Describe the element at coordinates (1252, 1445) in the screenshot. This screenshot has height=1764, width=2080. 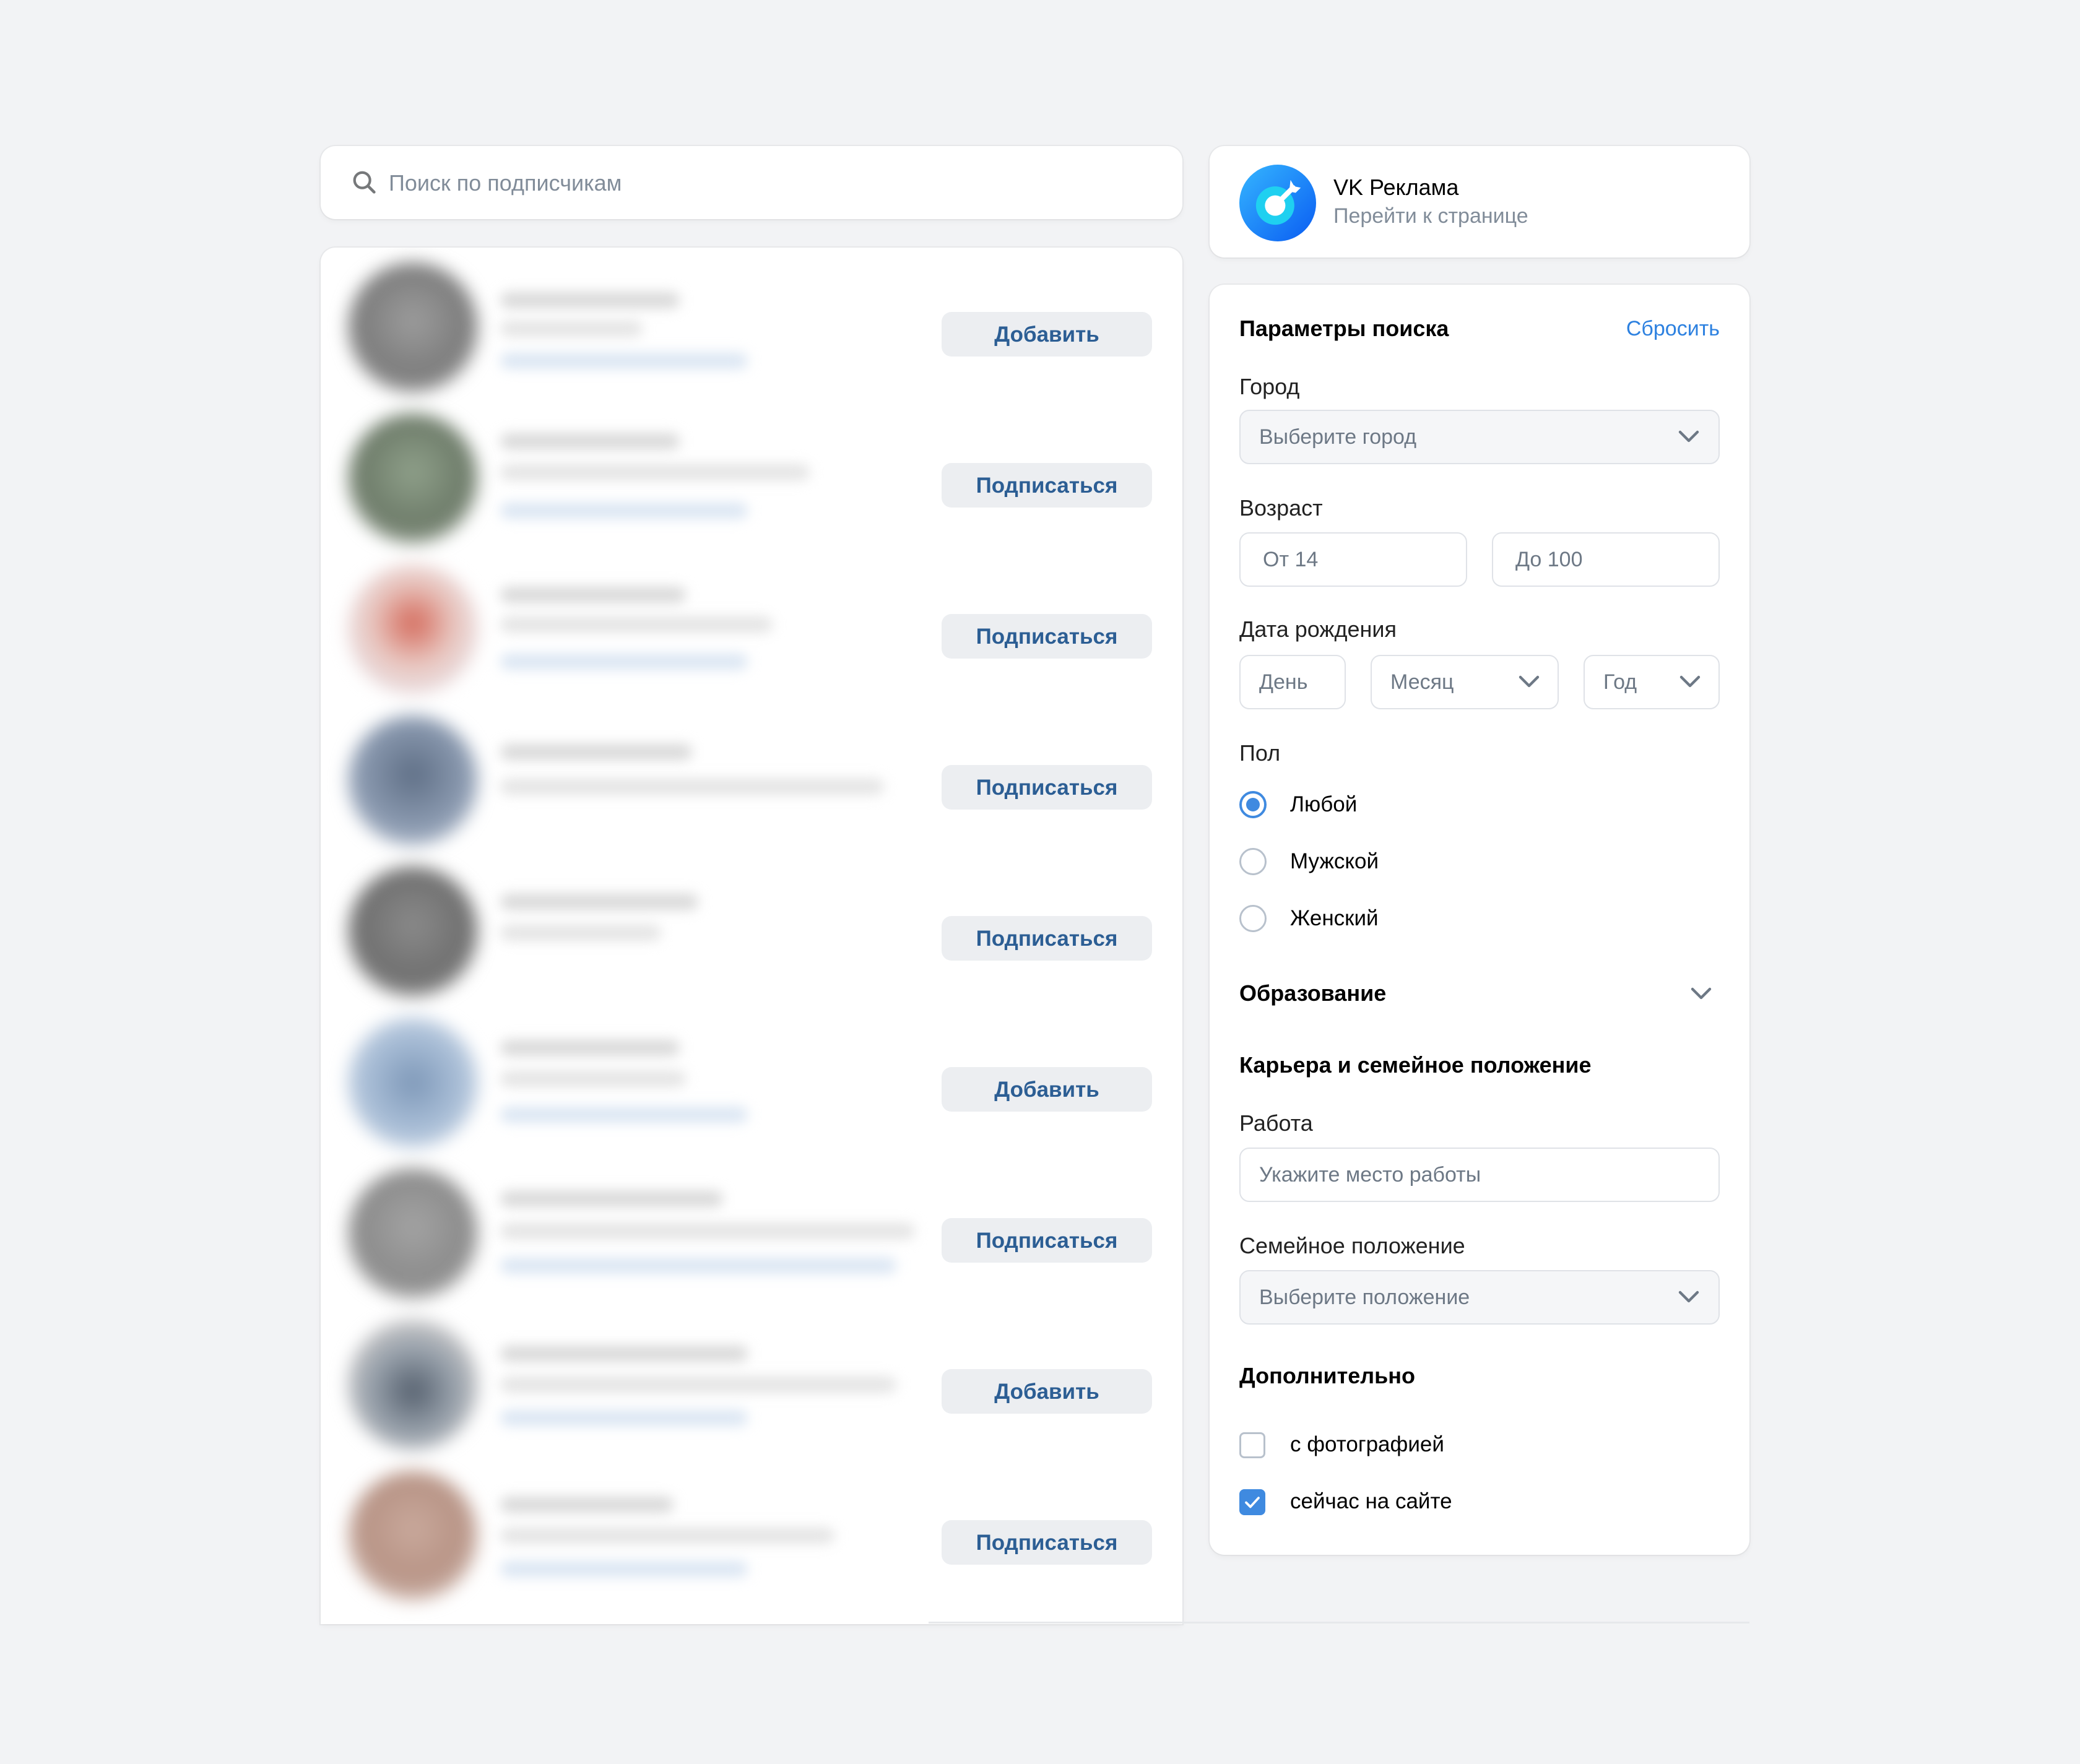
I see `with-photo-checkbox` at that location.